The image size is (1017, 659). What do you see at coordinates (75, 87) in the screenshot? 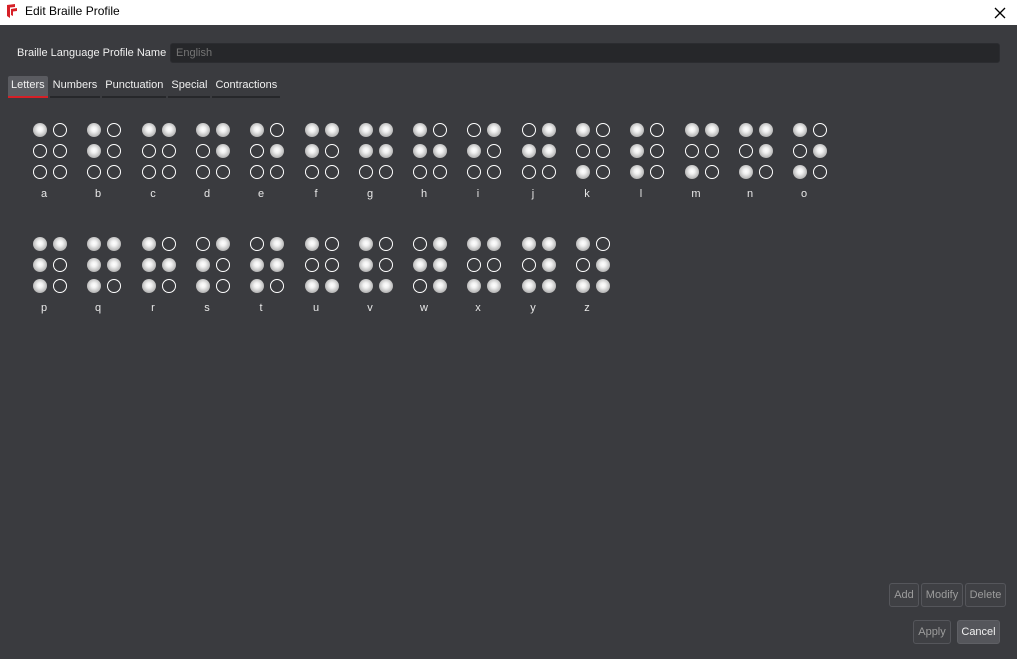
I see `tab-numbers: Numbers` at bounding box center [75, 87].